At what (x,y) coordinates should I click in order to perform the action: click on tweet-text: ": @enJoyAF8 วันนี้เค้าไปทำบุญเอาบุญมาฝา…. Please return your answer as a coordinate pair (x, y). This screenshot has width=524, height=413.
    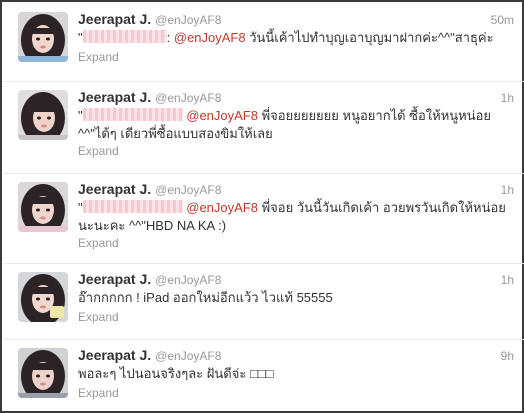
    Looking at the image, I should click on (296, 38).